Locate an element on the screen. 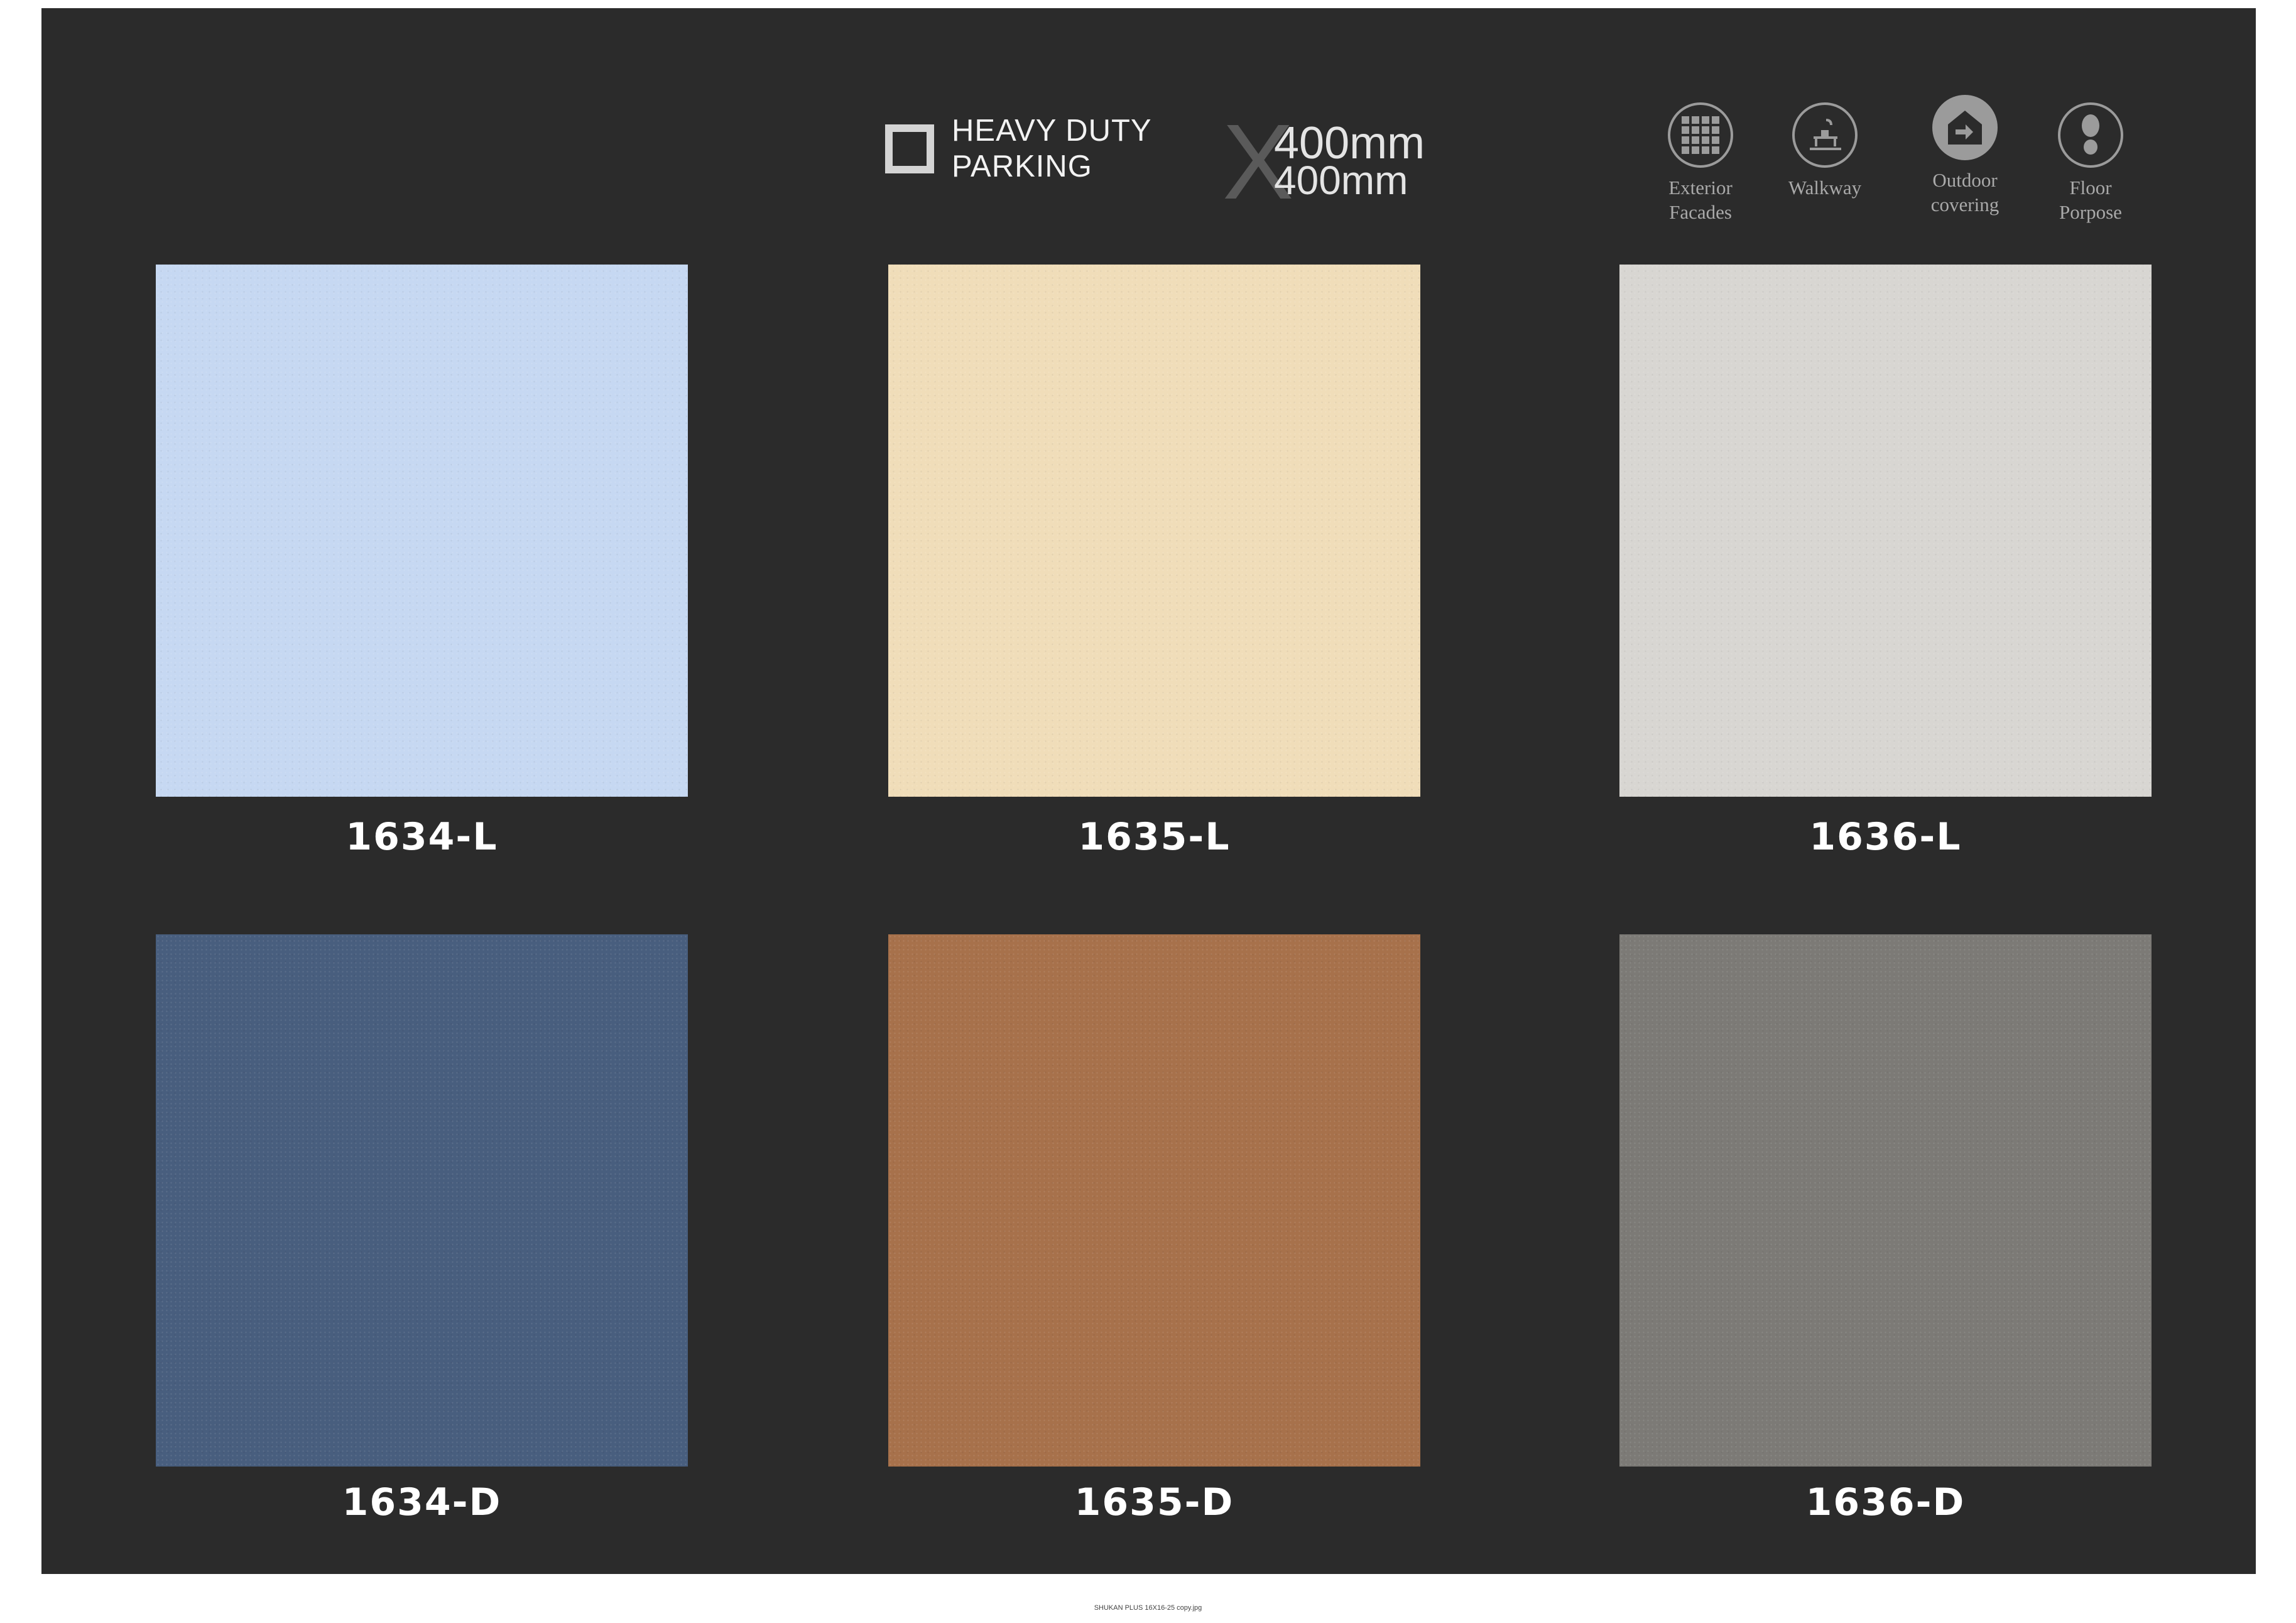 The image size is (2296, 1623). usage-label-line-1: Floor is located at coordinates (2090, 188).